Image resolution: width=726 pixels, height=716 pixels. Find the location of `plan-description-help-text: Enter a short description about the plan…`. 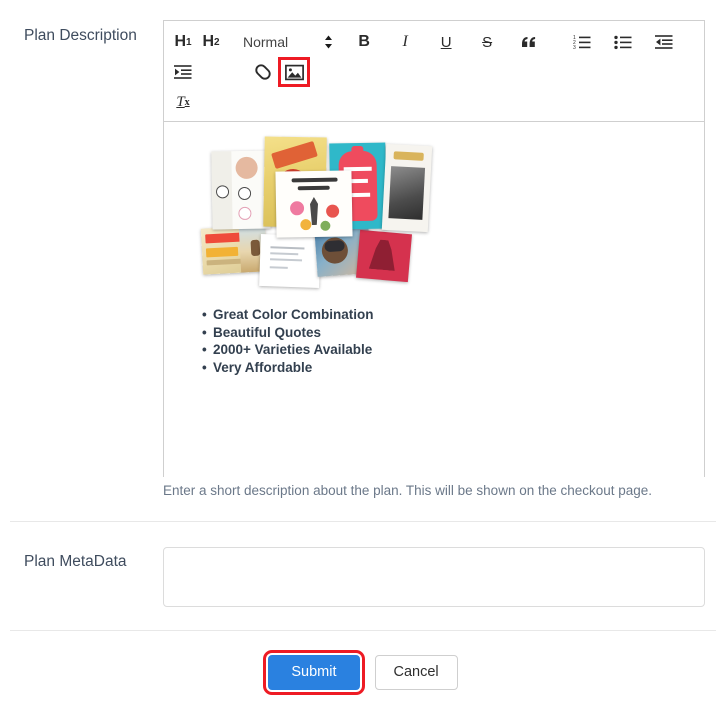

plan-description-help-text: Enter a short description about the plan… is located at coordinates (408, 490).